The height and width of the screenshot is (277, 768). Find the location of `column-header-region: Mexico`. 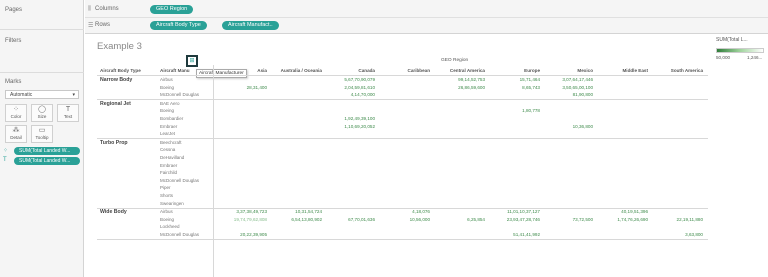

column-header-region: Mexico is located at coordinates (585, 70).